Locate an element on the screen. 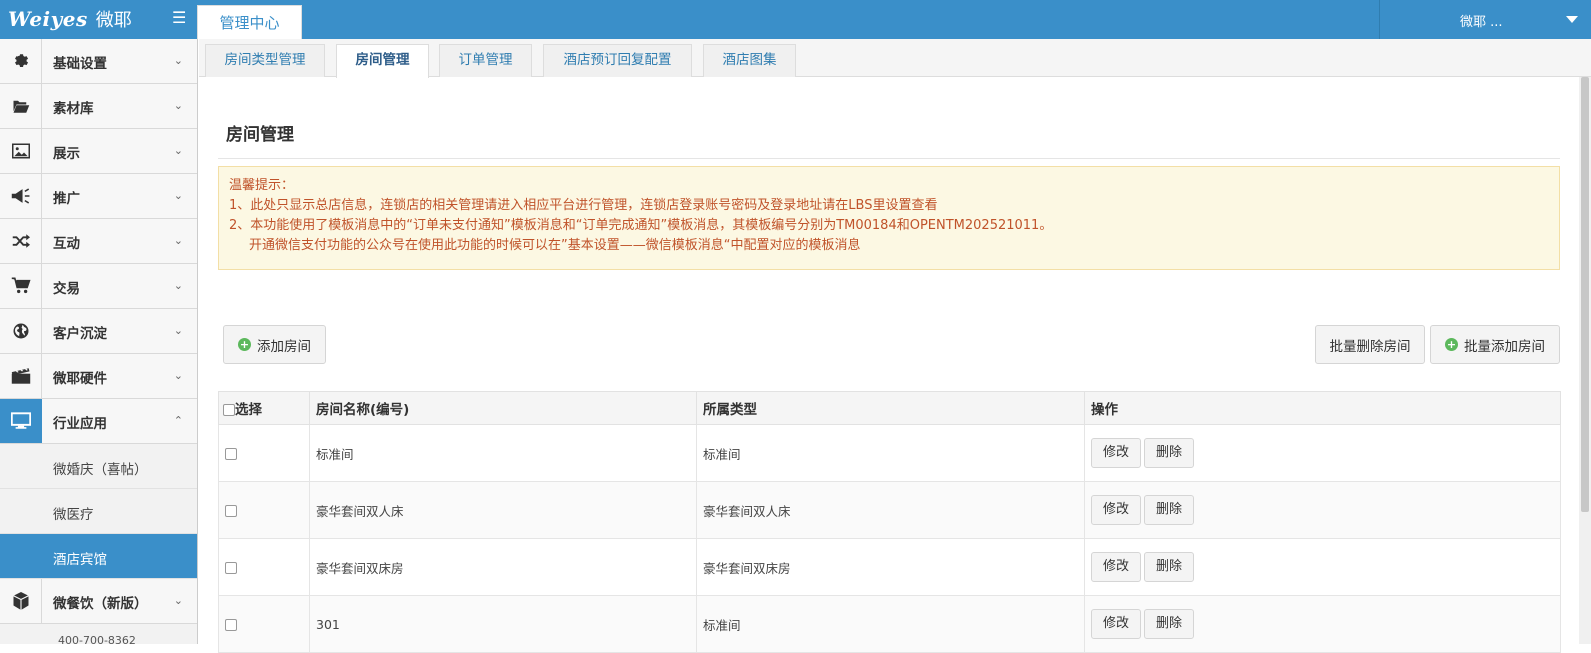 The height and width of the screenshot is (653, 1591). sidebar-item-label: 基础设置 is located at coordinates (80, 64).